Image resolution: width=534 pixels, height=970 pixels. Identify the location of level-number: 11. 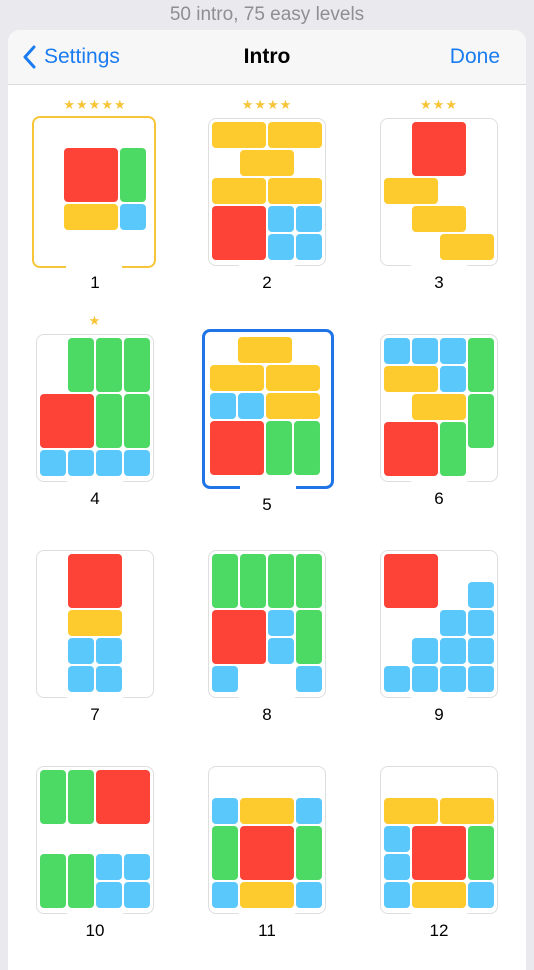
(267, 930).